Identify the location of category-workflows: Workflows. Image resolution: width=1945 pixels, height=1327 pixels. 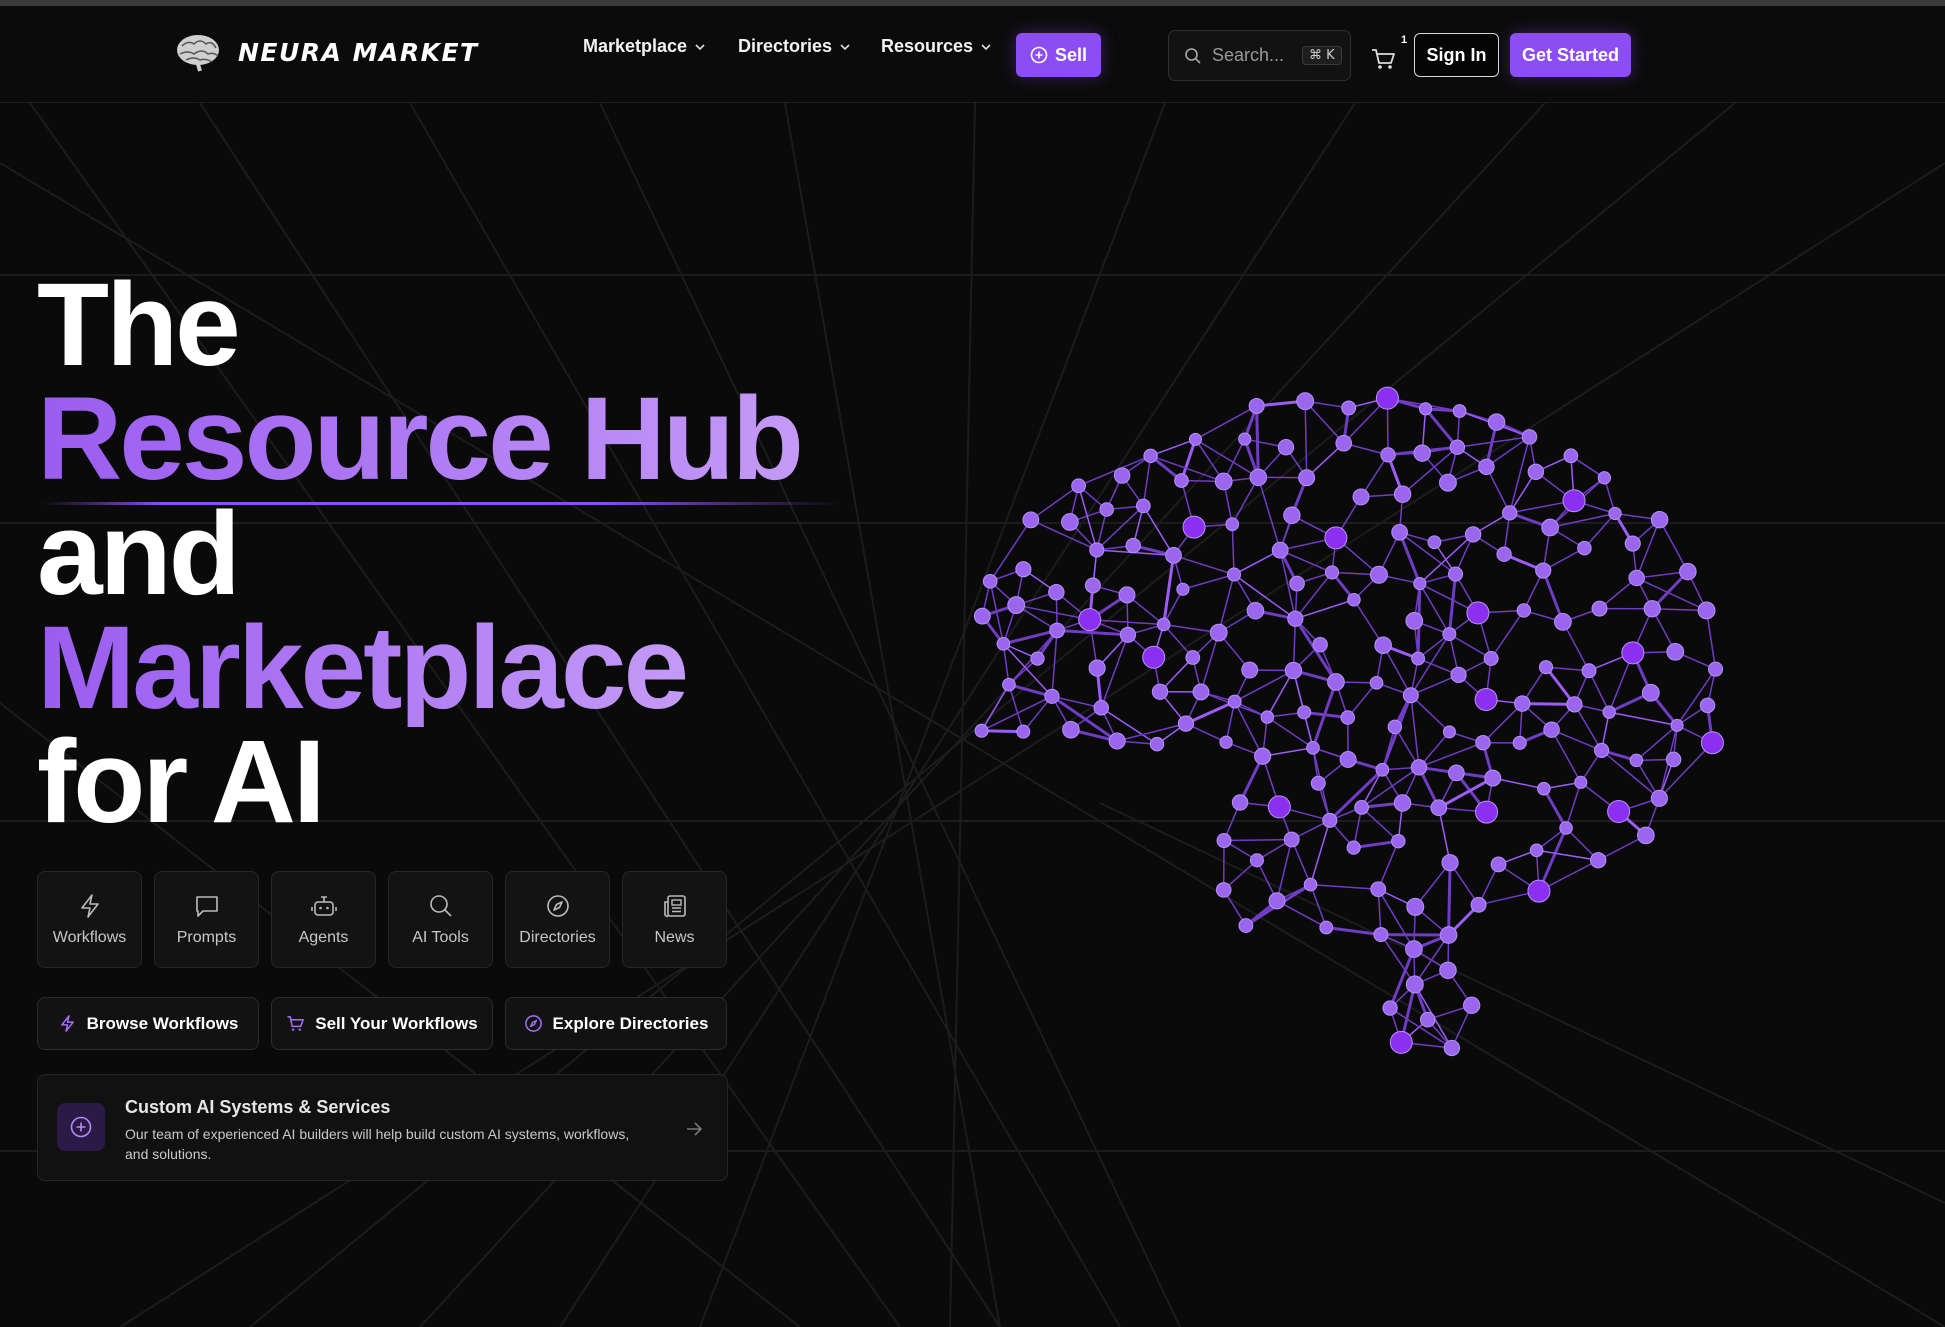
(89, 919).